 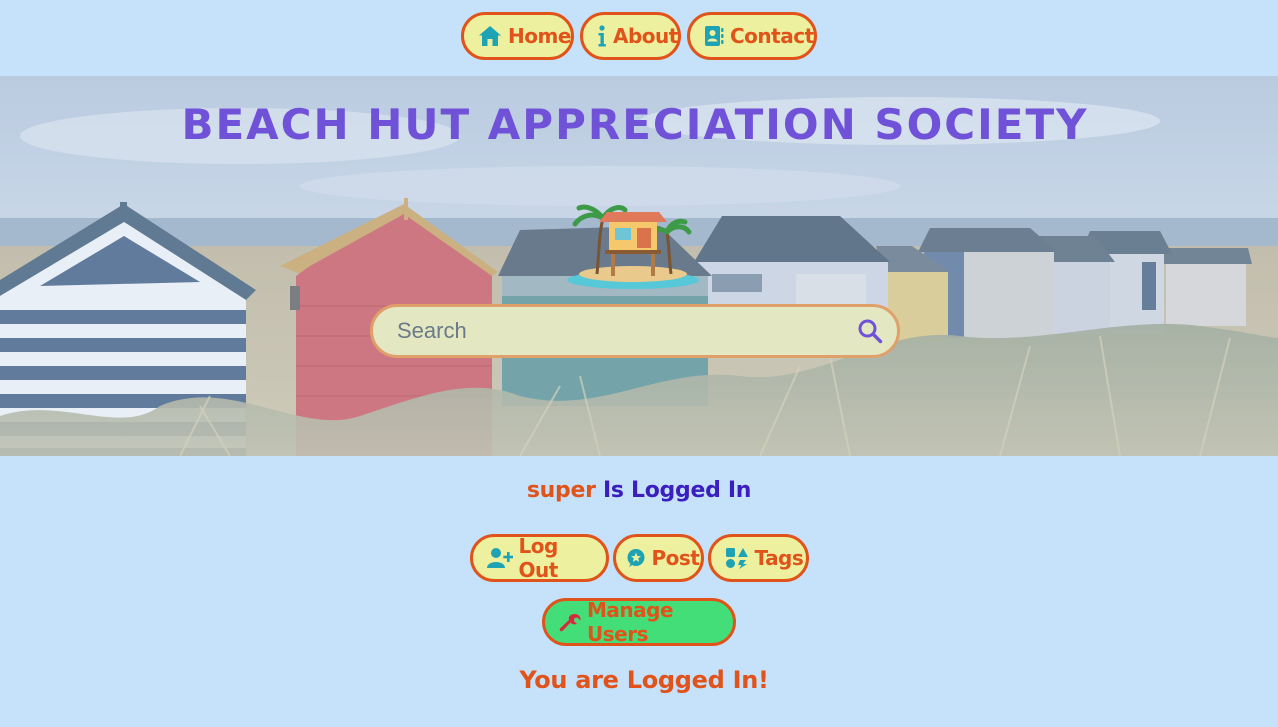 I want to click on home-icon, so click(x=490, y=36).